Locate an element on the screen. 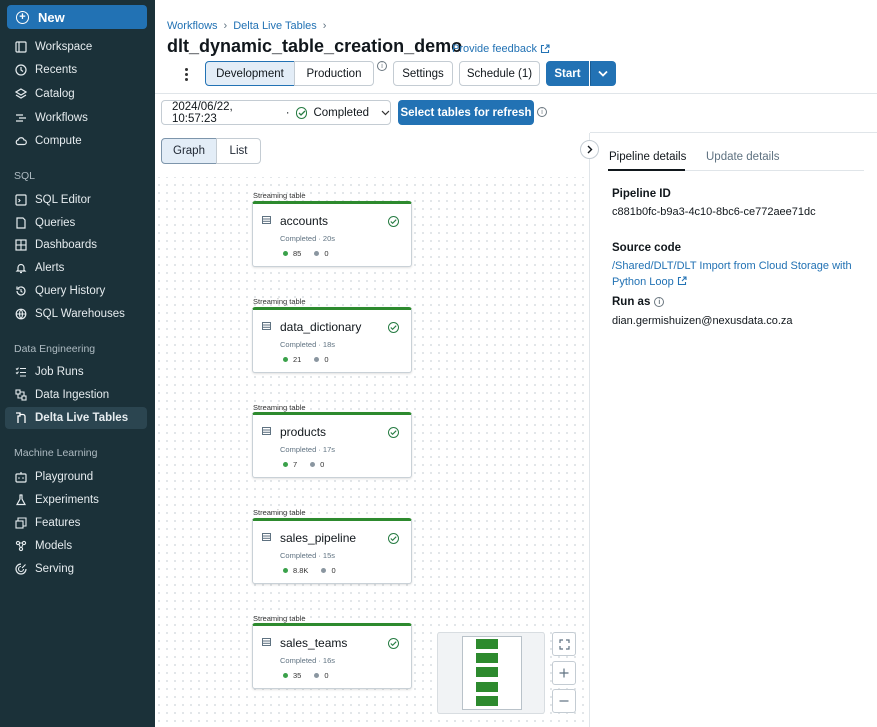  sidebar-item-delta-live-tables: Delta Live Tables is located at coordinates (76, 418).